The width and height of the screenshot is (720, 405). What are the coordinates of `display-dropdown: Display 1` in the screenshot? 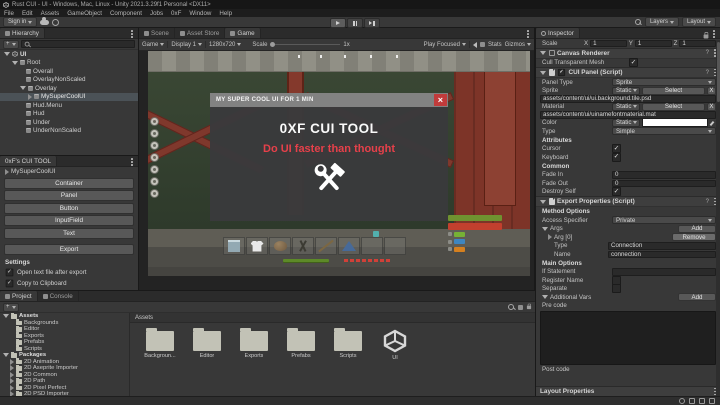 It's located at (187, 45).